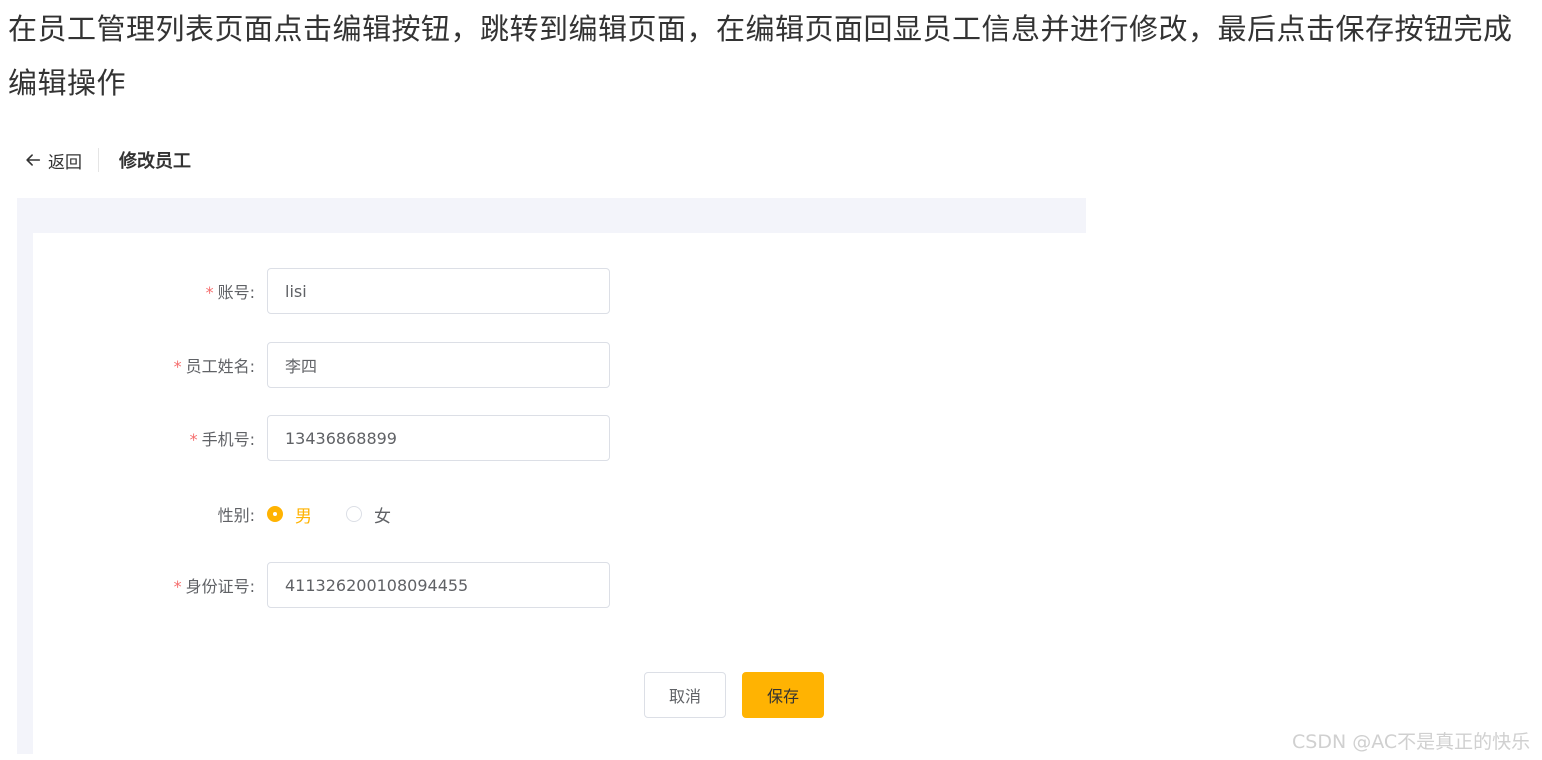  I want to click on form-row-name: * 员工姓名:, so click(321, 365).